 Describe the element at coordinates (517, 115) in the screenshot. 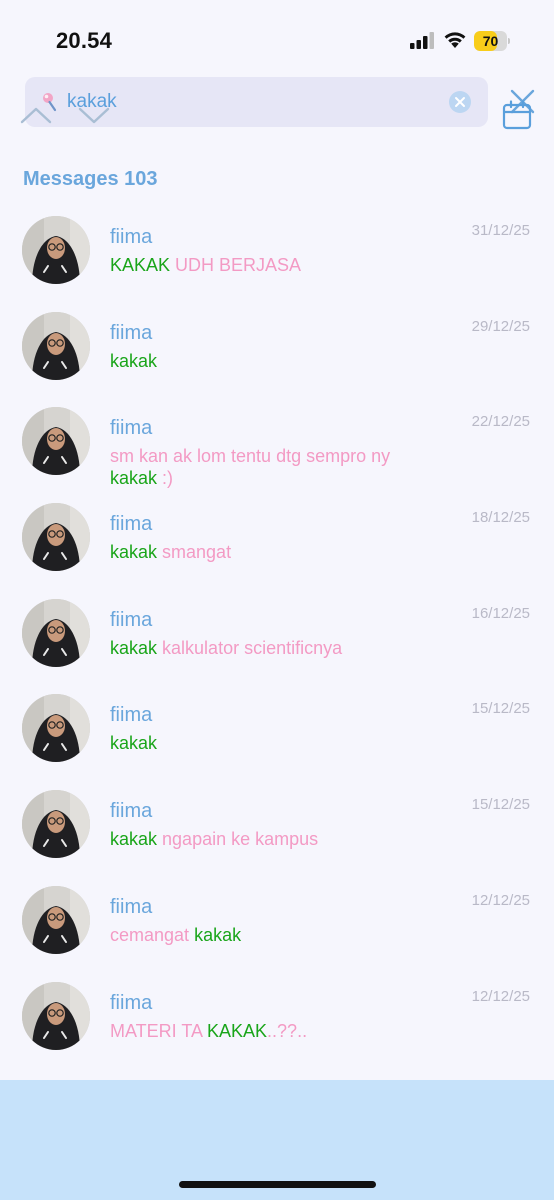

I see `calendar-icon` at that location.